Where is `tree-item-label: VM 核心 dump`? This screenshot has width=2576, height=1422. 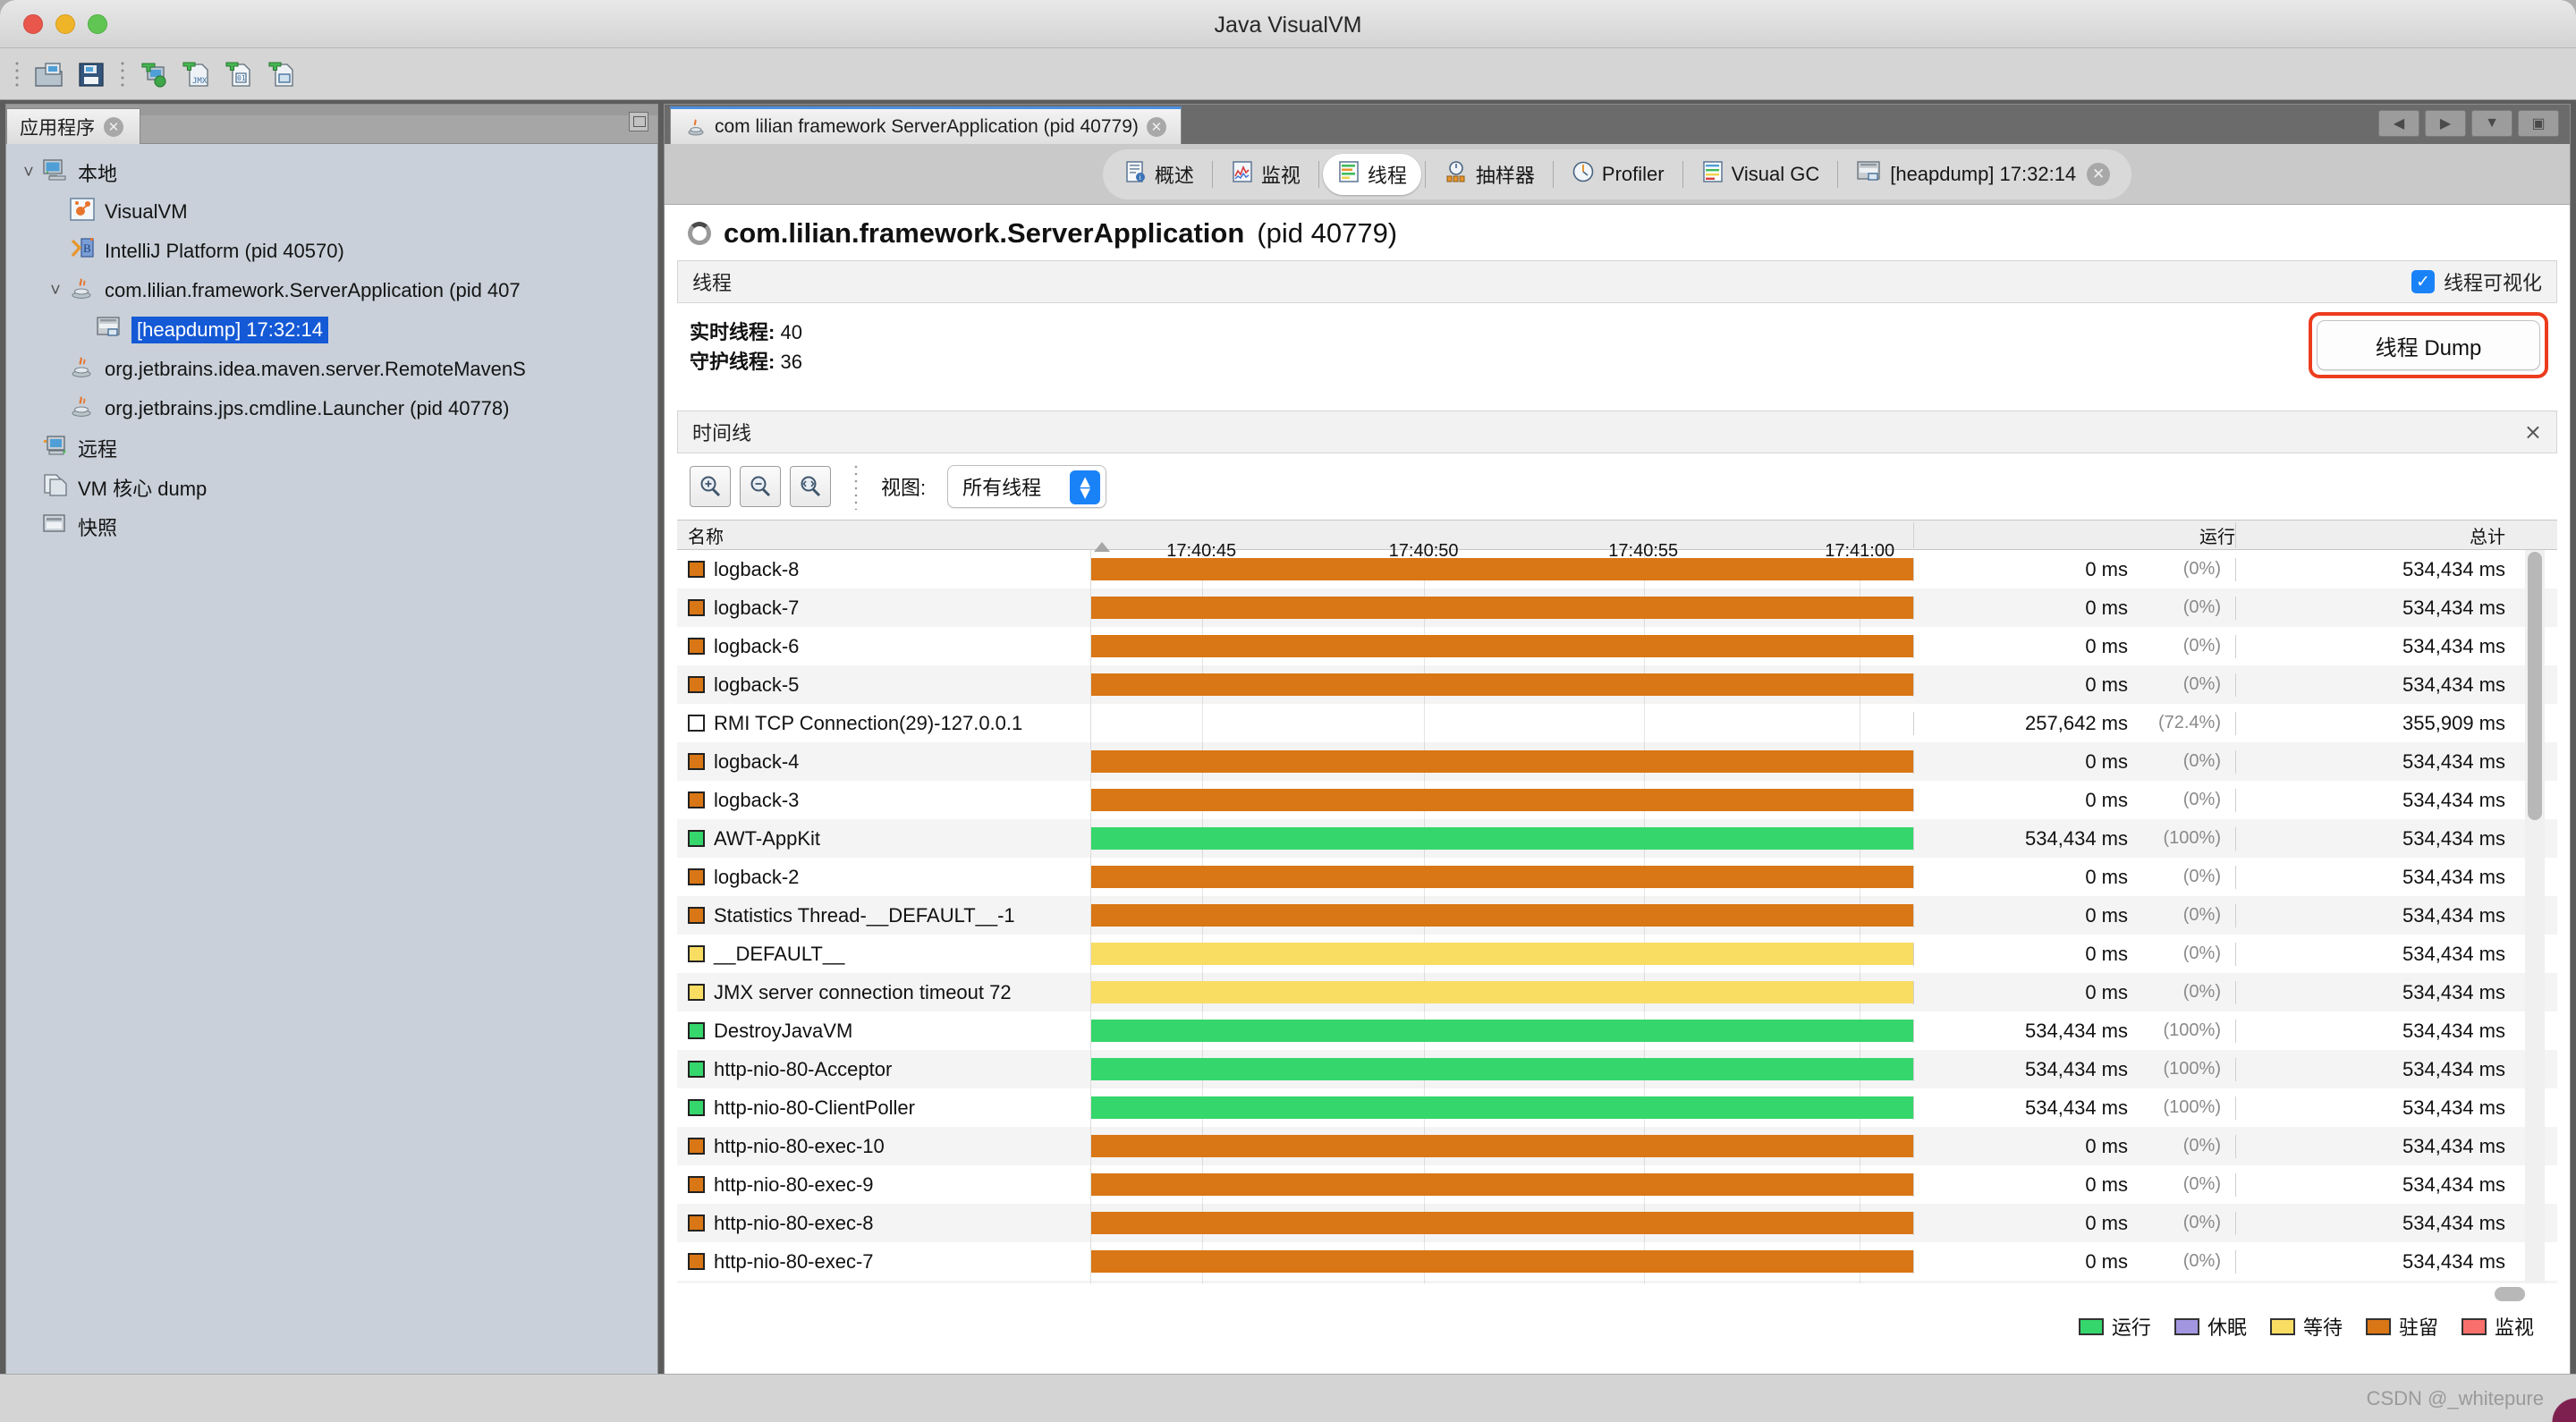
tree-item-label: VM 核心 dump is located at coordinates (143, 489).